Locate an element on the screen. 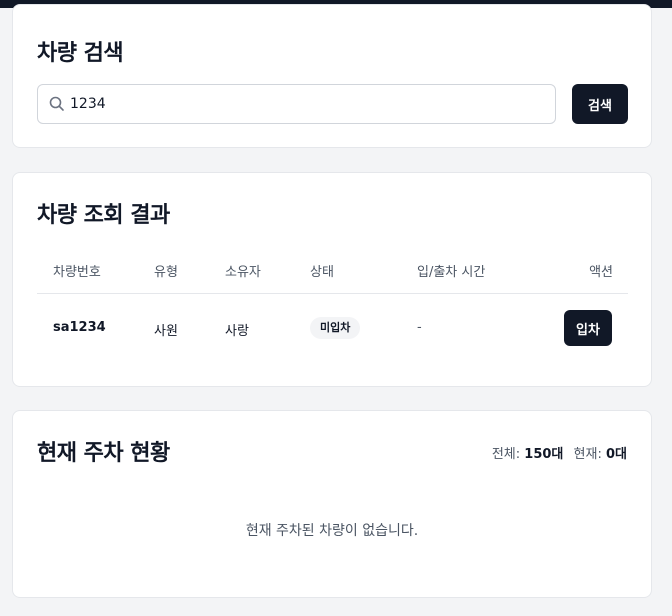 The image size is (672, 616). cell-owner: 사랑 is located at coordinates (237, 331).